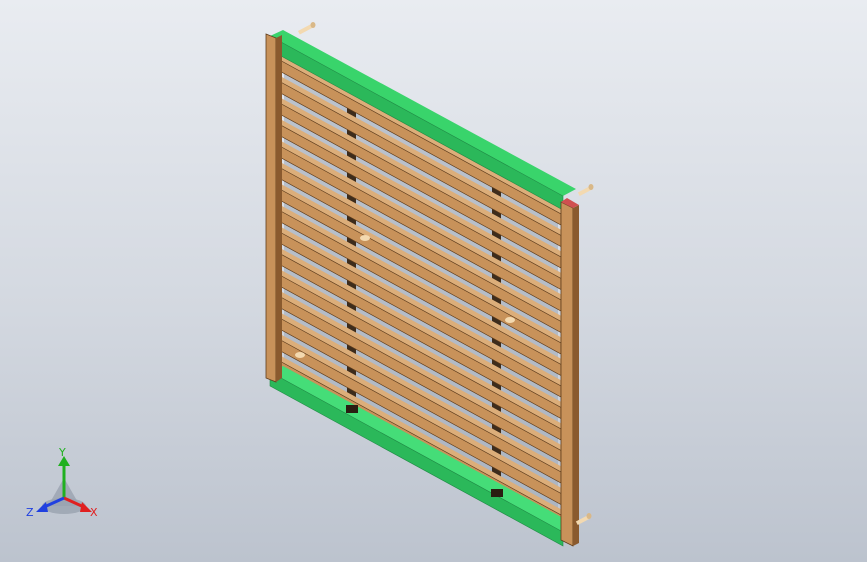 The image size is (867, 562). I want to click on dowel-top-left, so click(306, 28).